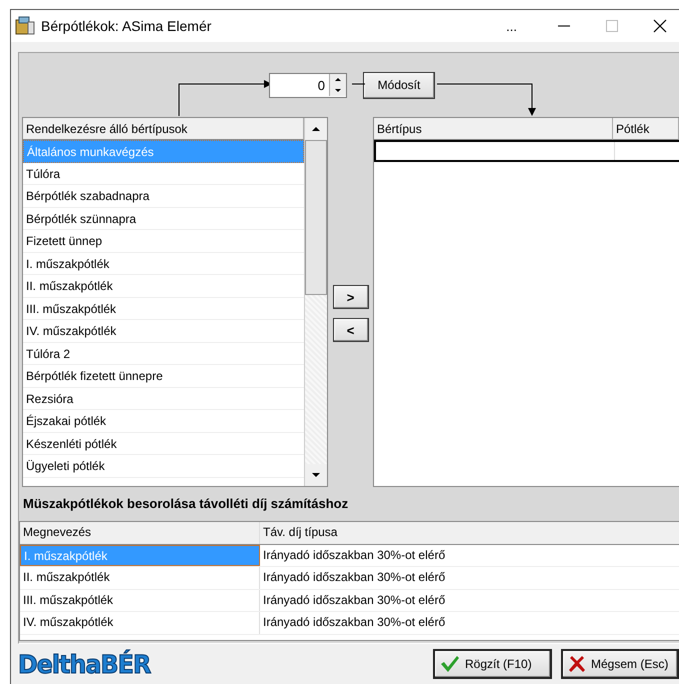 This screenshot has height=684, width=679. Describe the element at coordinates (493, 129) in the screenshot. I see `column-header: Bértípus` at that location.